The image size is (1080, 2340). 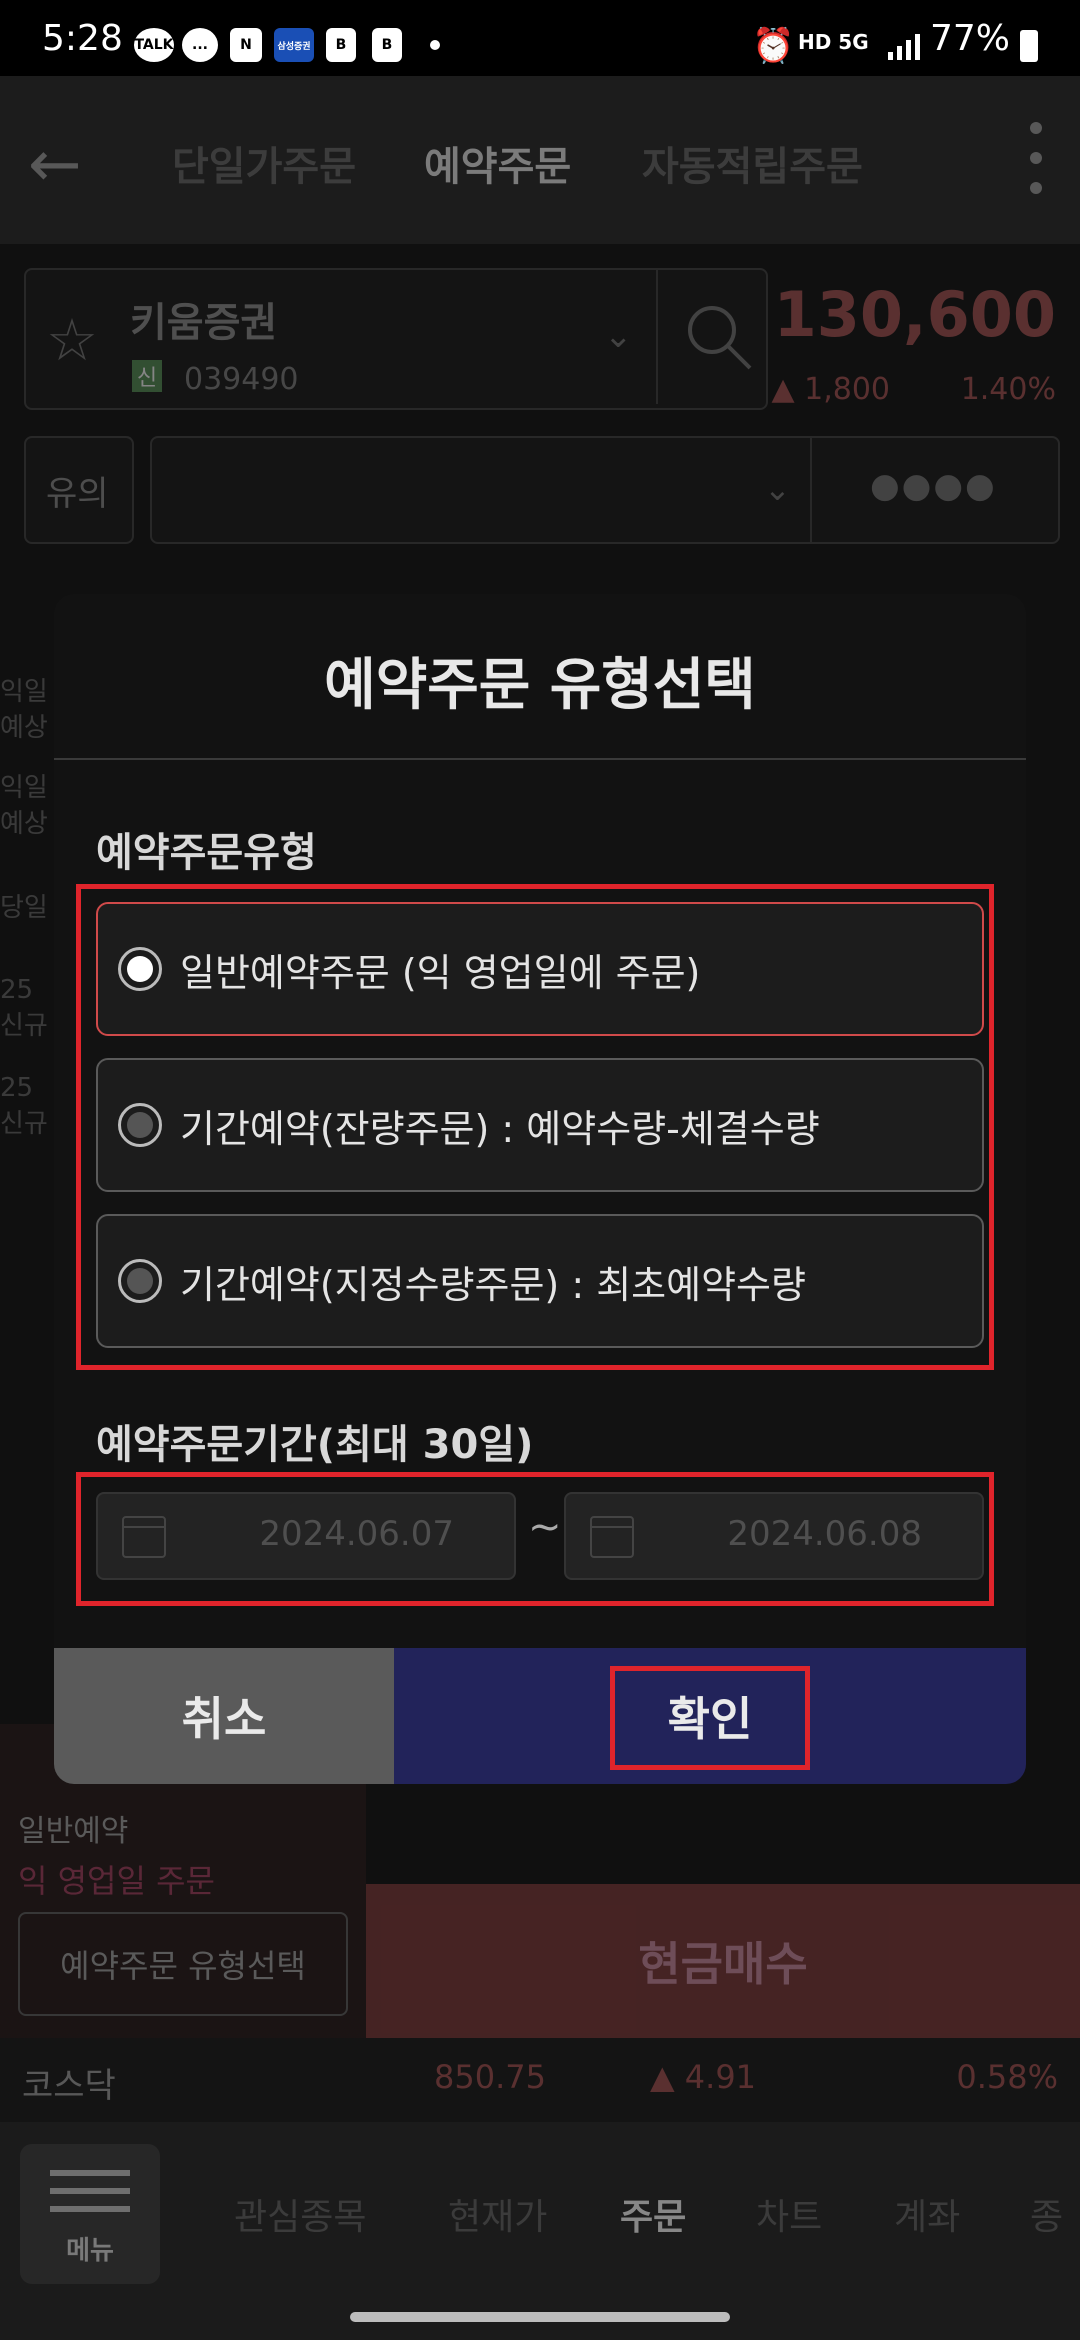 What do you see at coordinates (540, 38) in the screenshot?
I see `status-bar: 5:28 TALK ... N 삼성증권 B B ⏰ HD 5G 77%` at bounding box center [540, 38].